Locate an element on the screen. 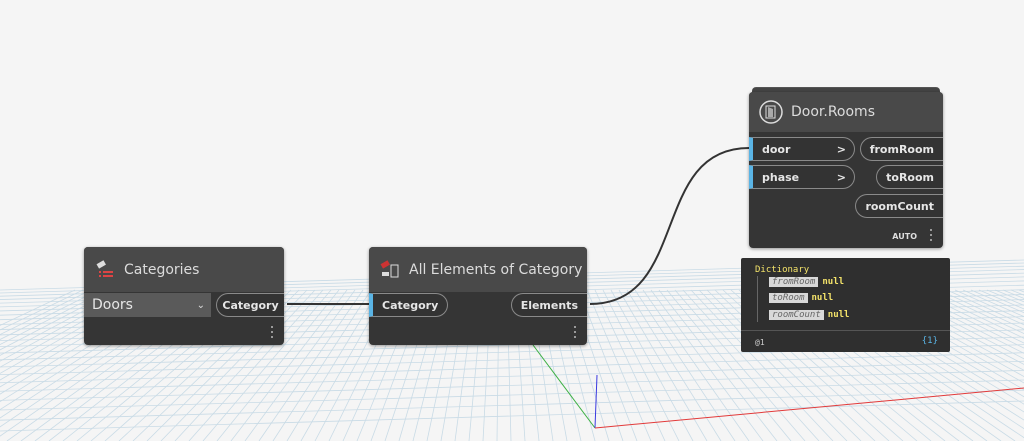 Image resolution: width=1024 pixels, height=441 pixels. preview-entry: toRoom null is located at coordinates (801, 298).